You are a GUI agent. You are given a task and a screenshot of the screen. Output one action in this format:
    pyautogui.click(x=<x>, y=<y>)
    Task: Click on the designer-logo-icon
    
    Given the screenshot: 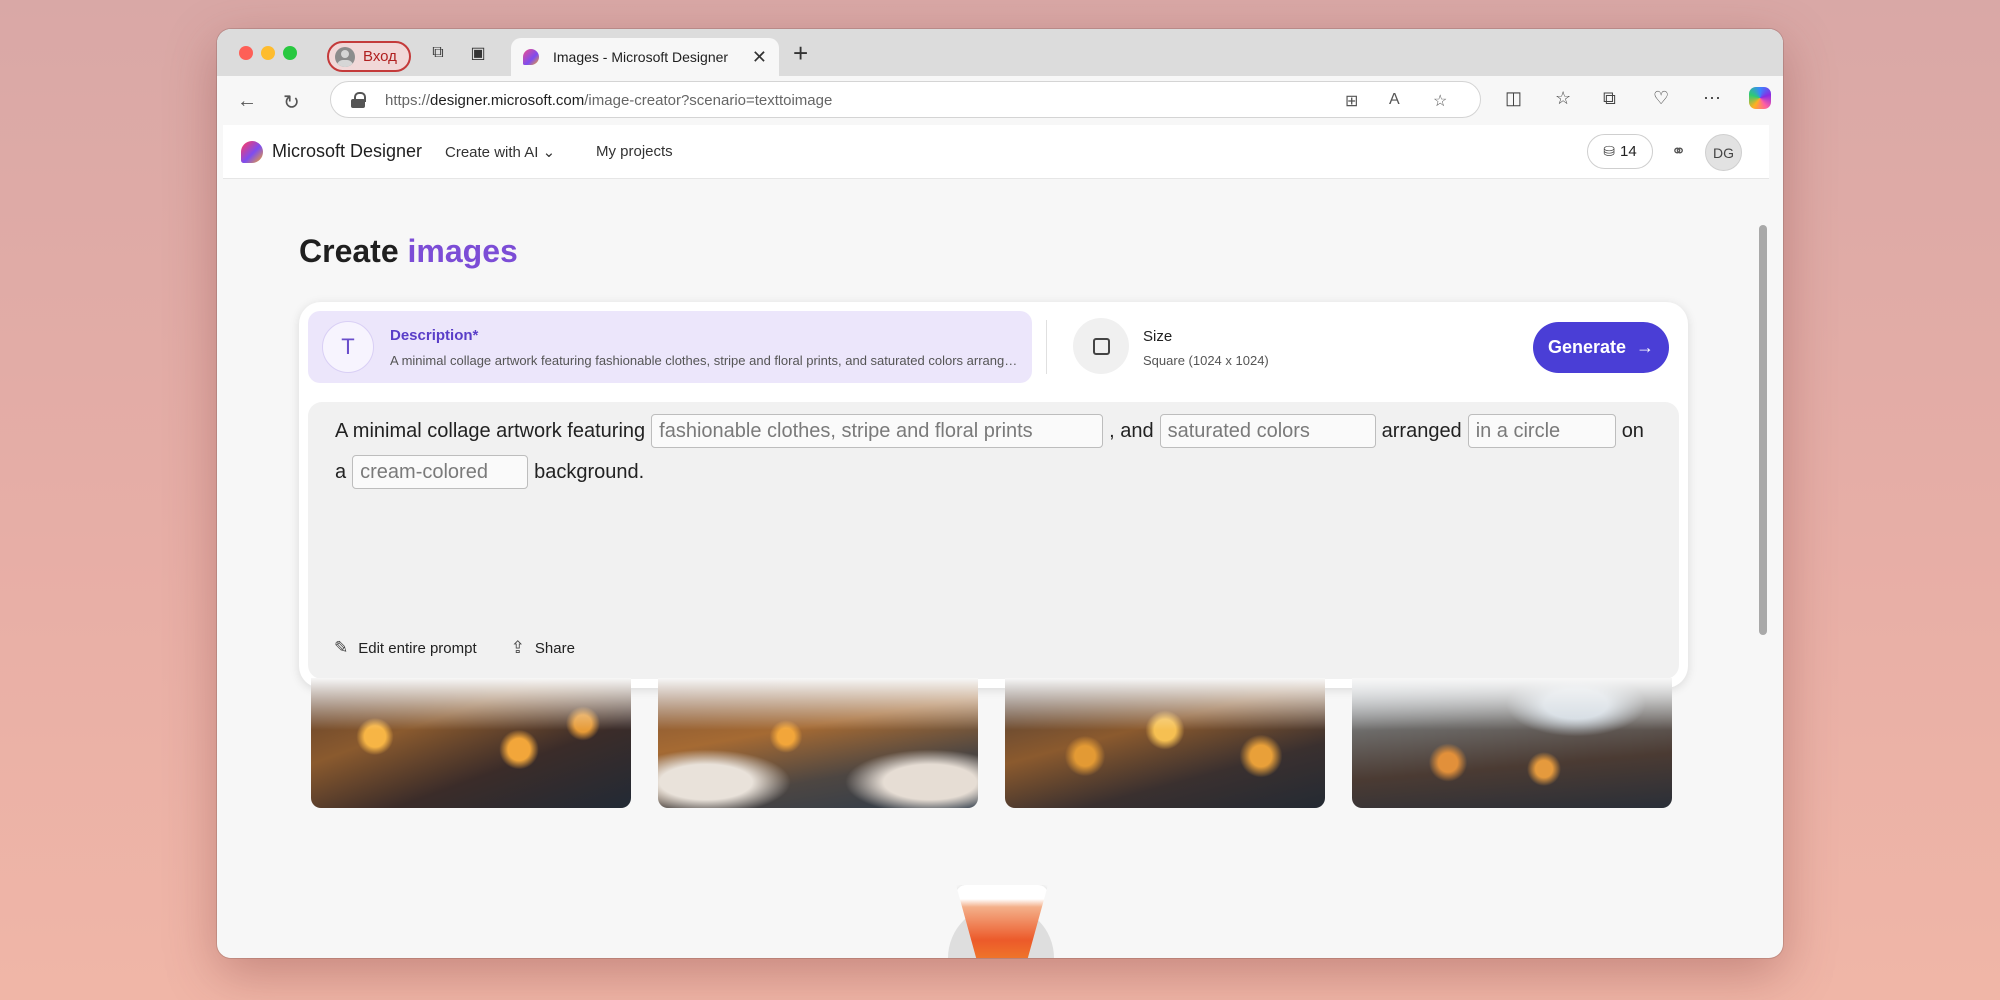 What is the action you would take?
    pyautogui.click(x=252, y=152)
    